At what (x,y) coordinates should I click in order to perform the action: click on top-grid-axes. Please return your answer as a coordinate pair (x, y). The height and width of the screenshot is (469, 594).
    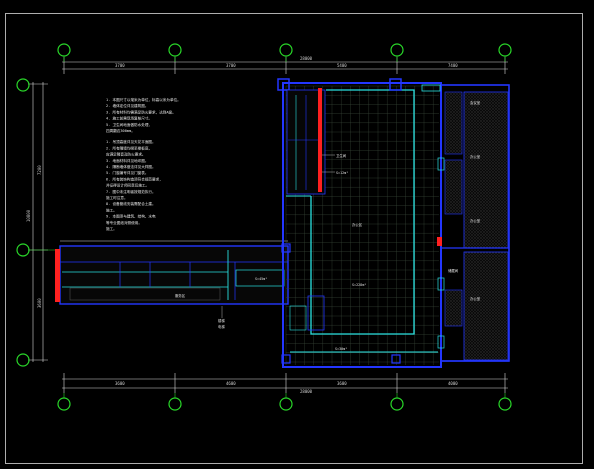
    Looking at the image, I should click on (284, 52).